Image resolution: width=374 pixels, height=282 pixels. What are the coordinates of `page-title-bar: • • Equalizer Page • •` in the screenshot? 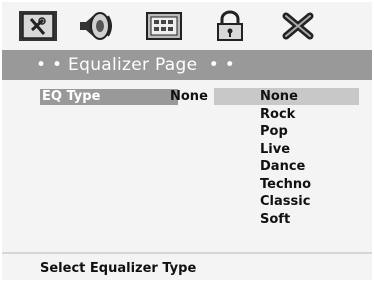 It's located at (187, 65).